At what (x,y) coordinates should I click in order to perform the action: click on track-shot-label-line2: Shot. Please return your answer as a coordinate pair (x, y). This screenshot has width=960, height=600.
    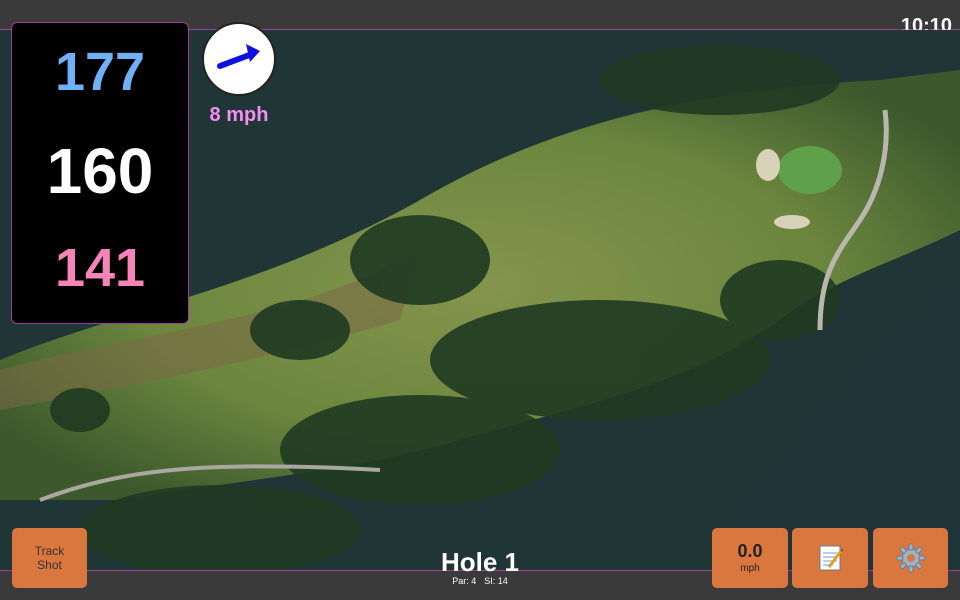
    Looking at the image, I should click on (49, 565).